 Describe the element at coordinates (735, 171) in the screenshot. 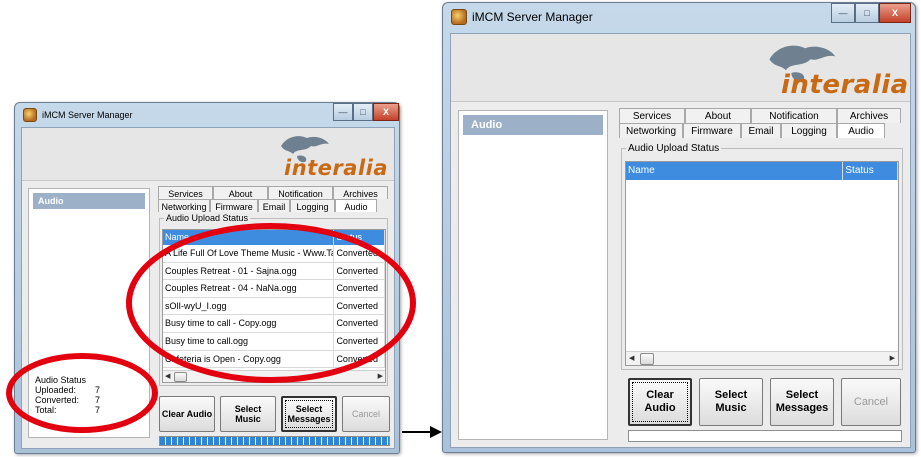

I see `column-header-name: Name` at that location.